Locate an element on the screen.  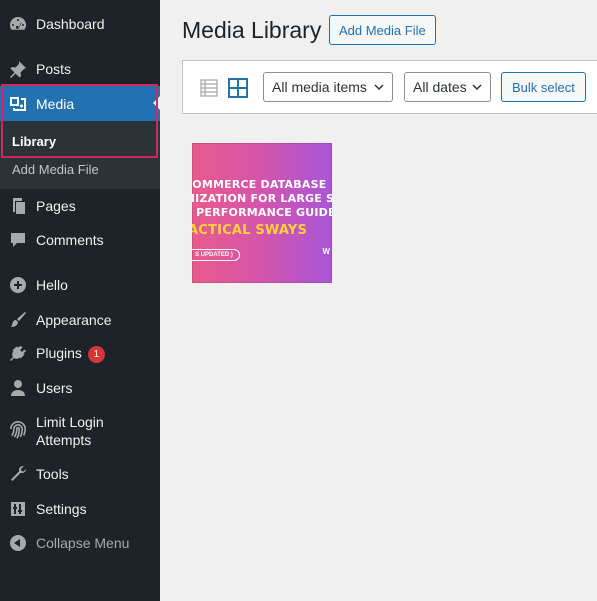
collapse-icon is located at coordinates (18, 543).